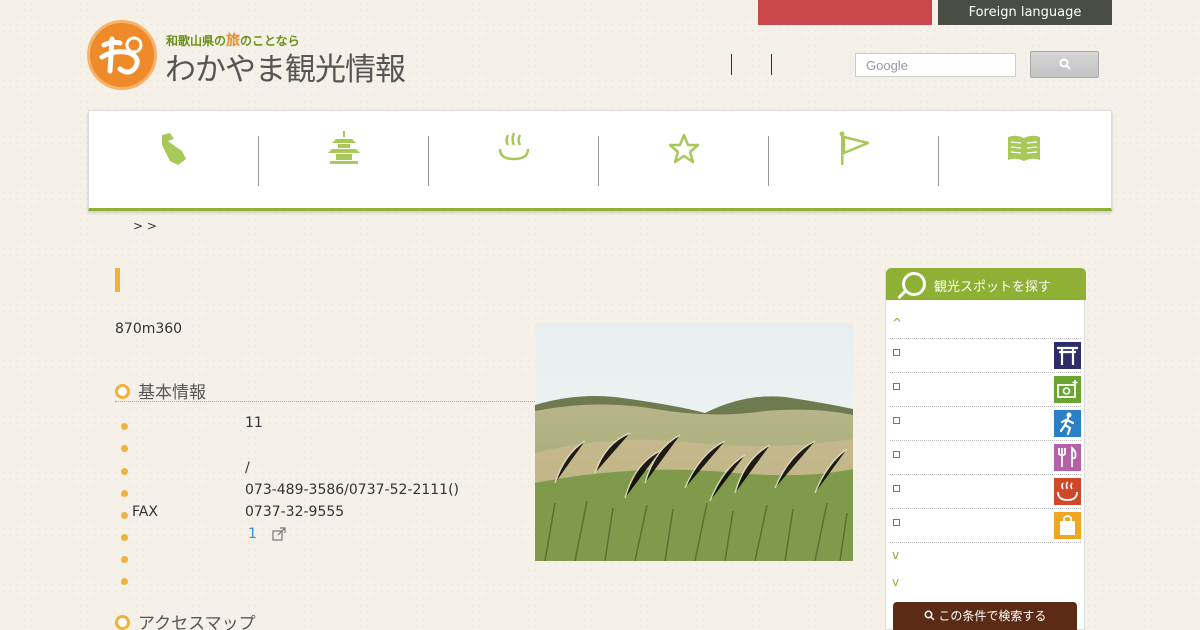 The height and width of the screenshot is (630, 1200). Describe the element at coordinates (985, 616) in the screenshot. I see `search-conditions-button: この条件で検索する` at that location.